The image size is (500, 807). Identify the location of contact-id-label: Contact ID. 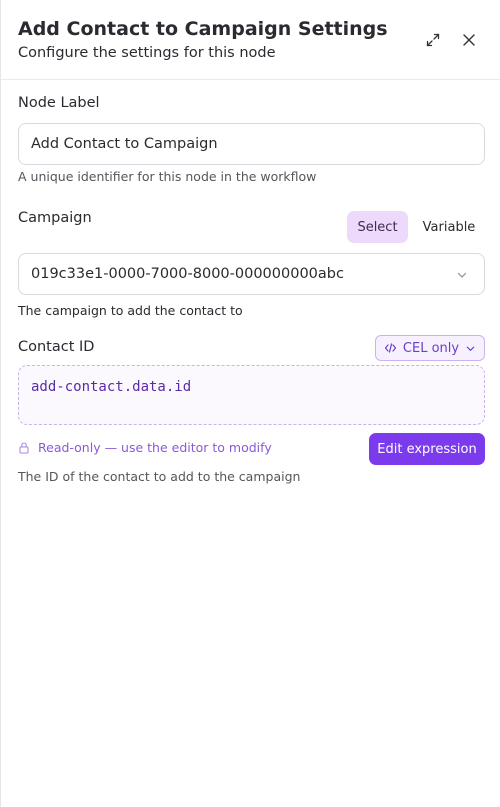
(56, 347).